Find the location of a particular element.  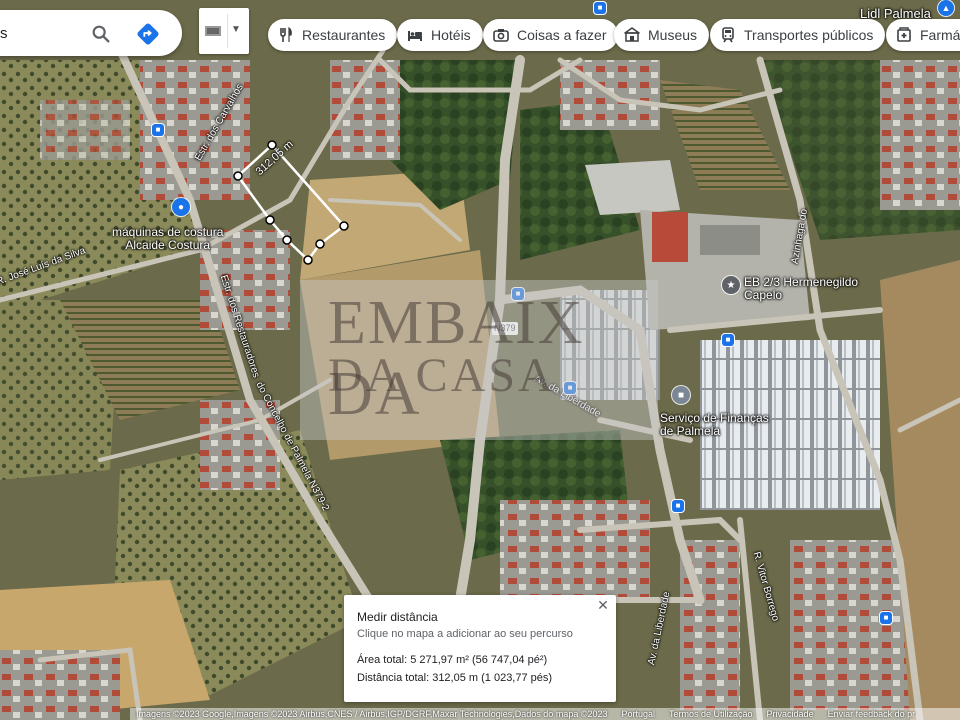

museum-icon is located at coordinates (632, 34).